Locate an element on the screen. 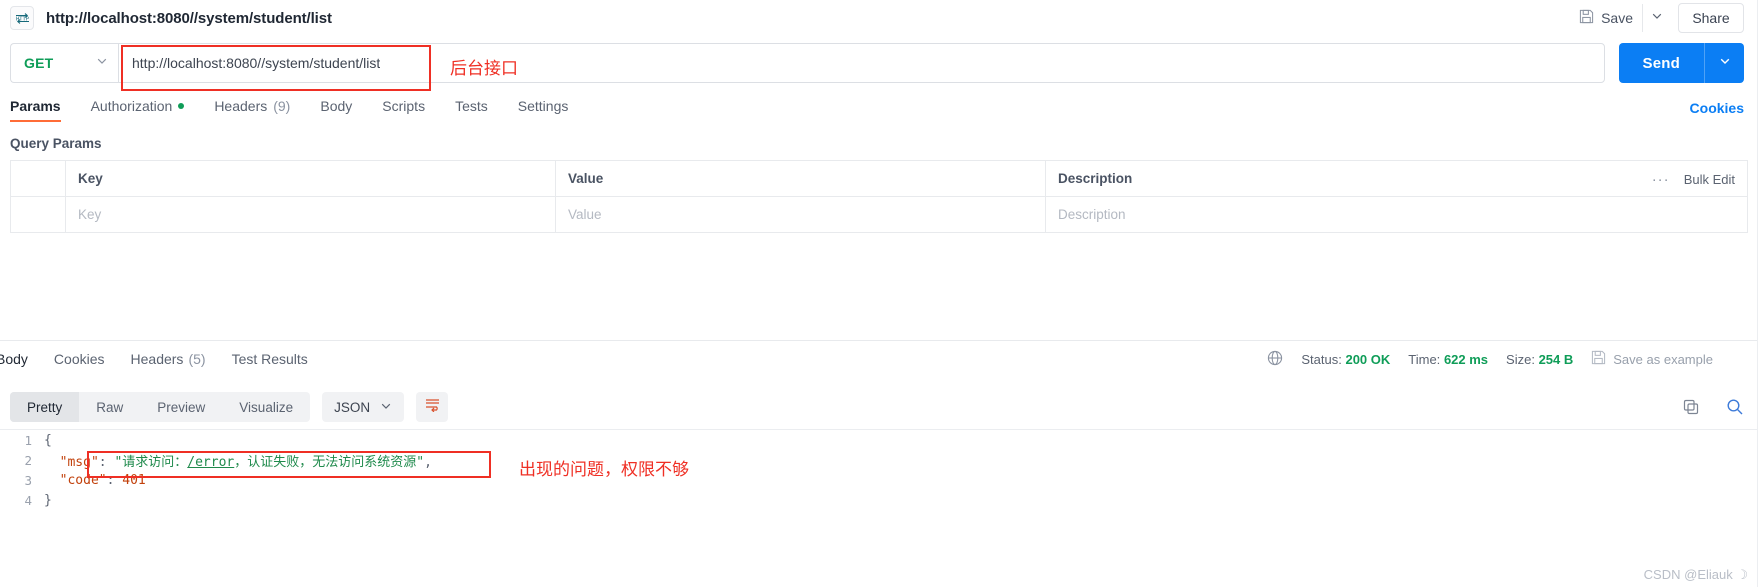 This screenshot has height=587, width=1758. globe-icon is located at coordinates (1275, 359).